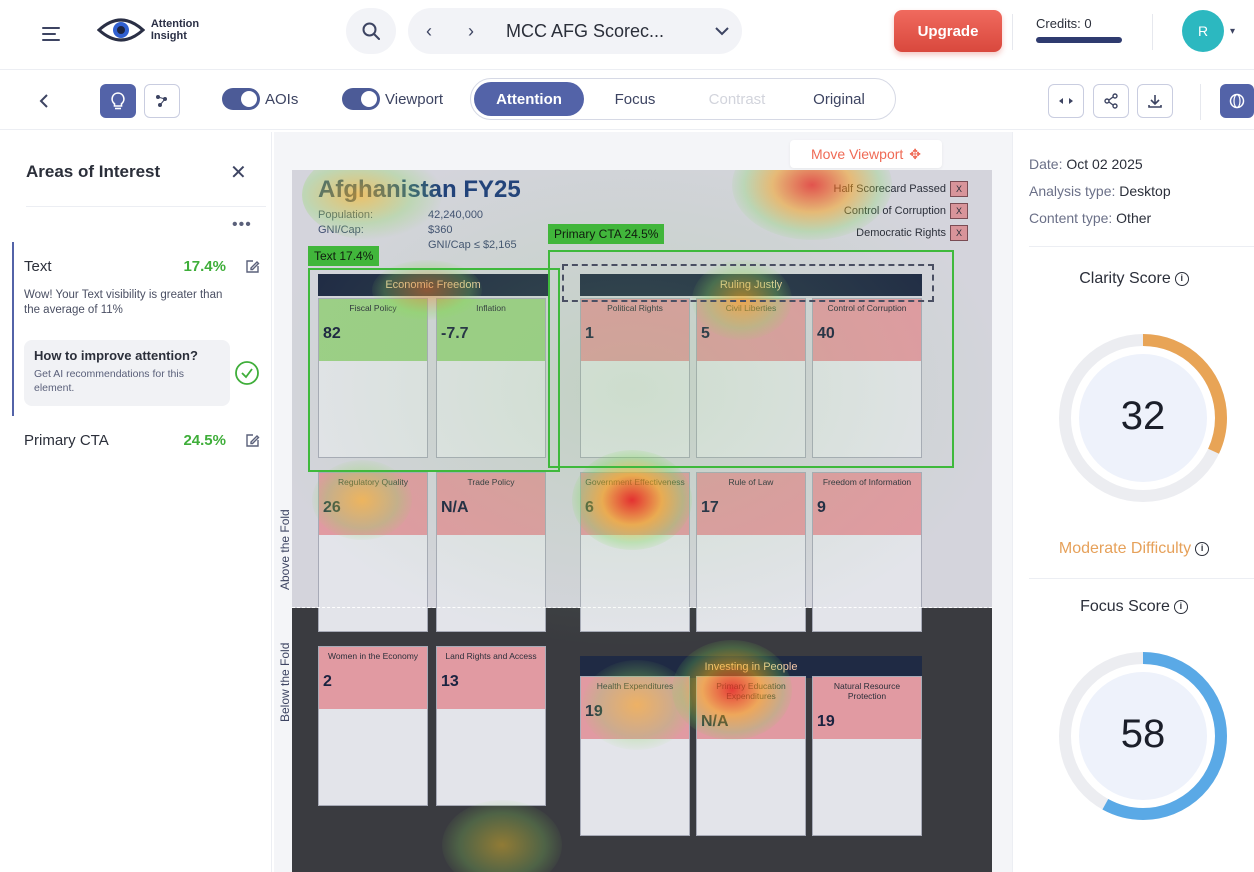  What do you see at coordinates (175, 30) in the screenshot?
I see `logo-text: Attention Insight` at bounding box center [175, 30].